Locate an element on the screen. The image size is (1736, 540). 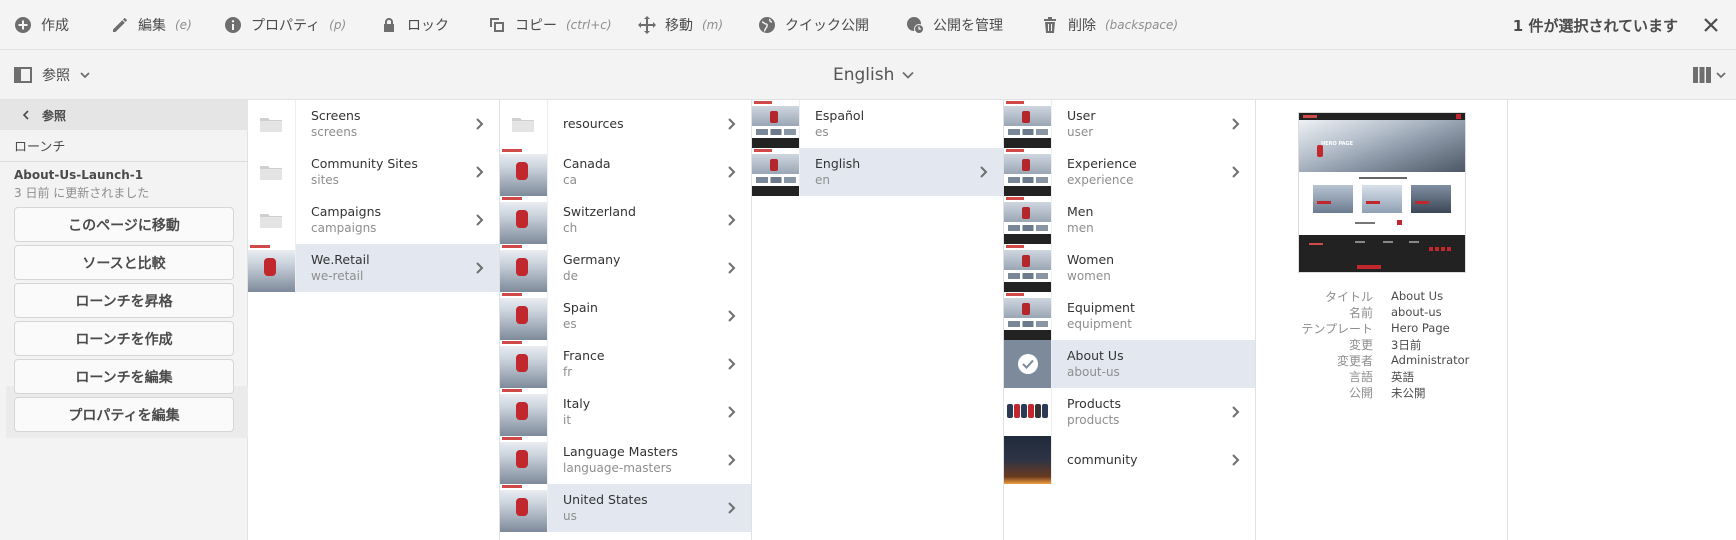
lock-button: ロック is located at coordinates (414, 25).